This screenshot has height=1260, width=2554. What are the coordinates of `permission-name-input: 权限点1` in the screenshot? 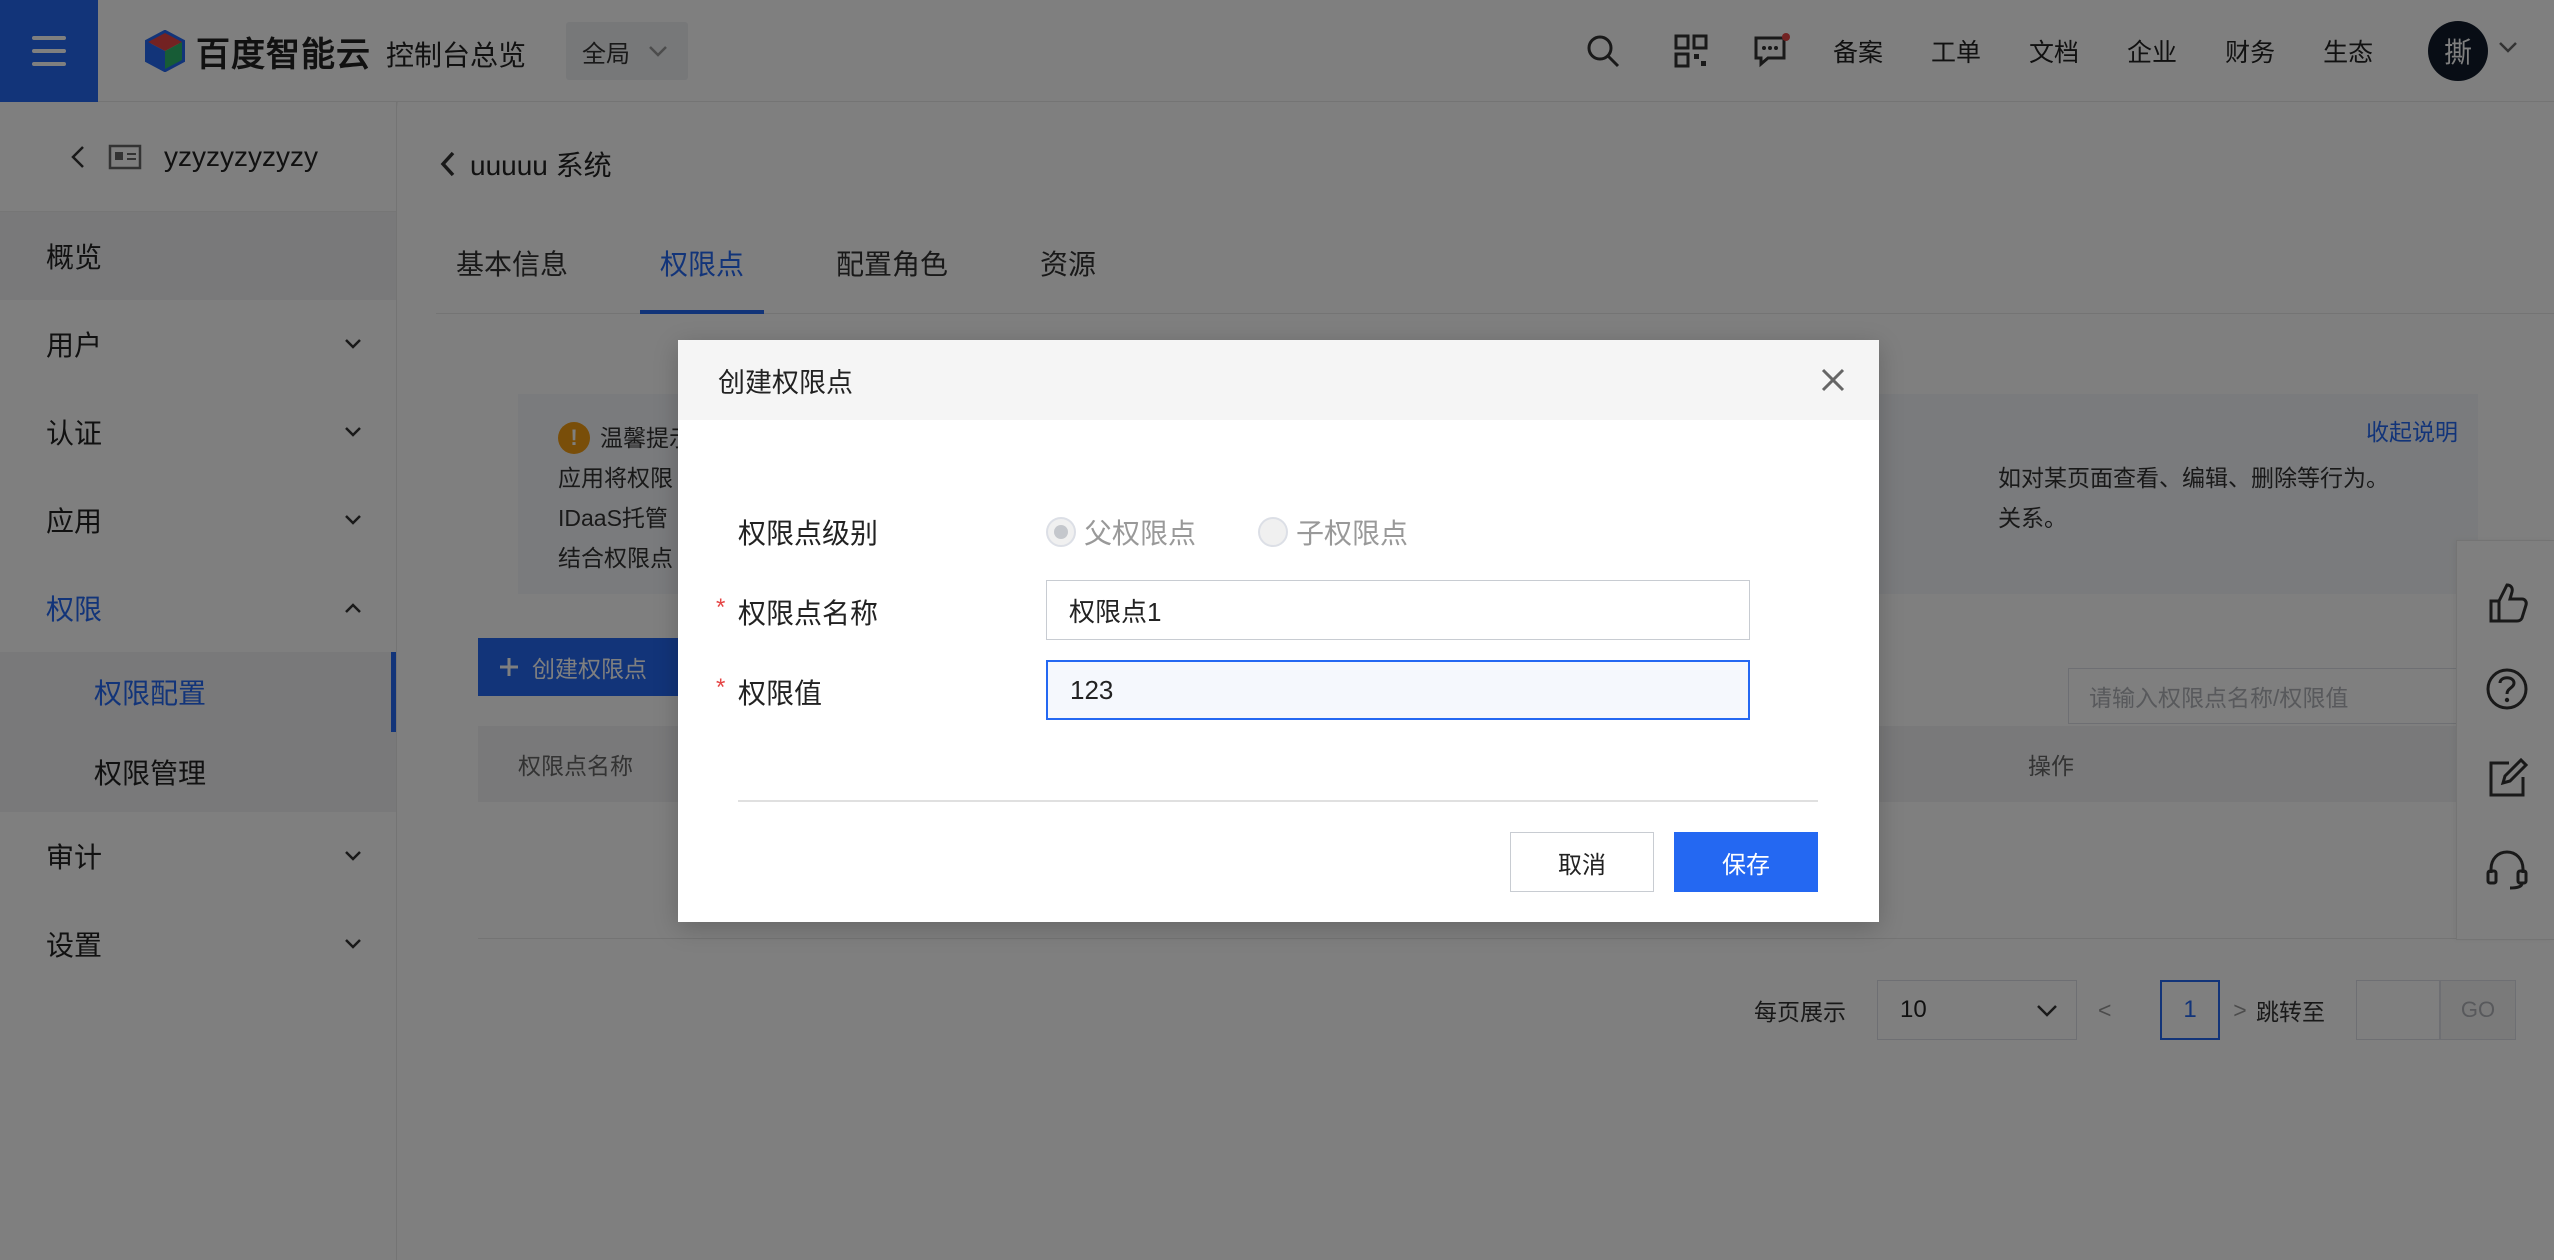 It's located at (1398, 610).